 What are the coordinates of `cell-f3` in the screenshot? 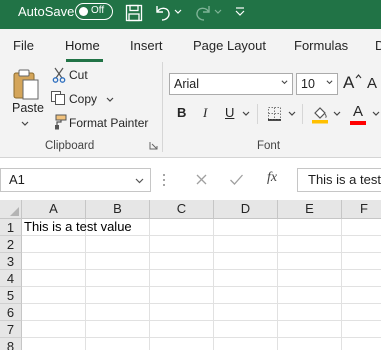 It's located at (361, 261).